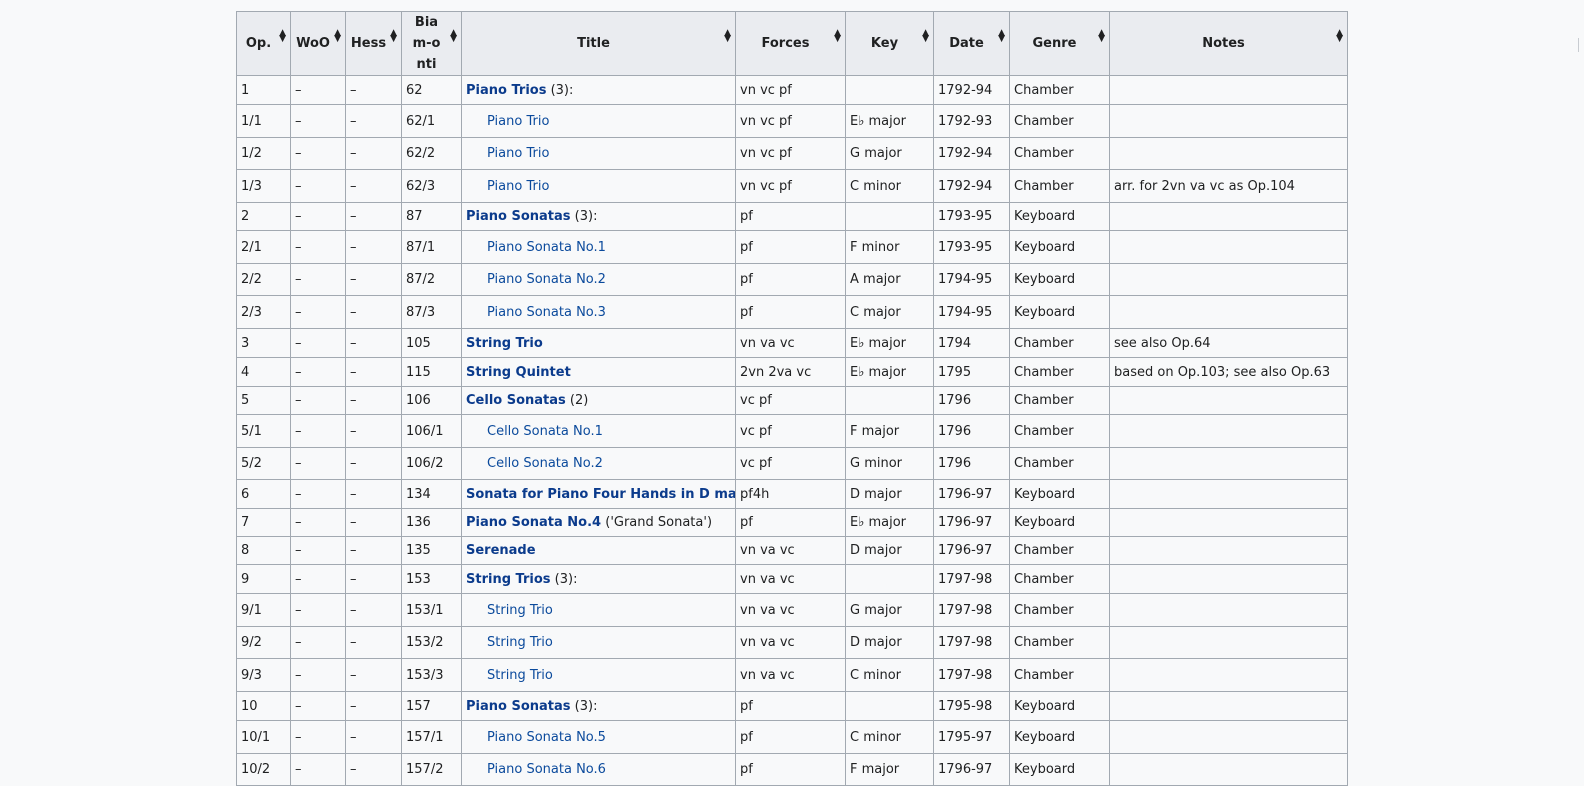 The width and height of the screenshot is (1584, 786). Describe the element at coordinates (546, 737) in the screenshot. I see `work-title-link: Piano Sonata No.5` at that location.